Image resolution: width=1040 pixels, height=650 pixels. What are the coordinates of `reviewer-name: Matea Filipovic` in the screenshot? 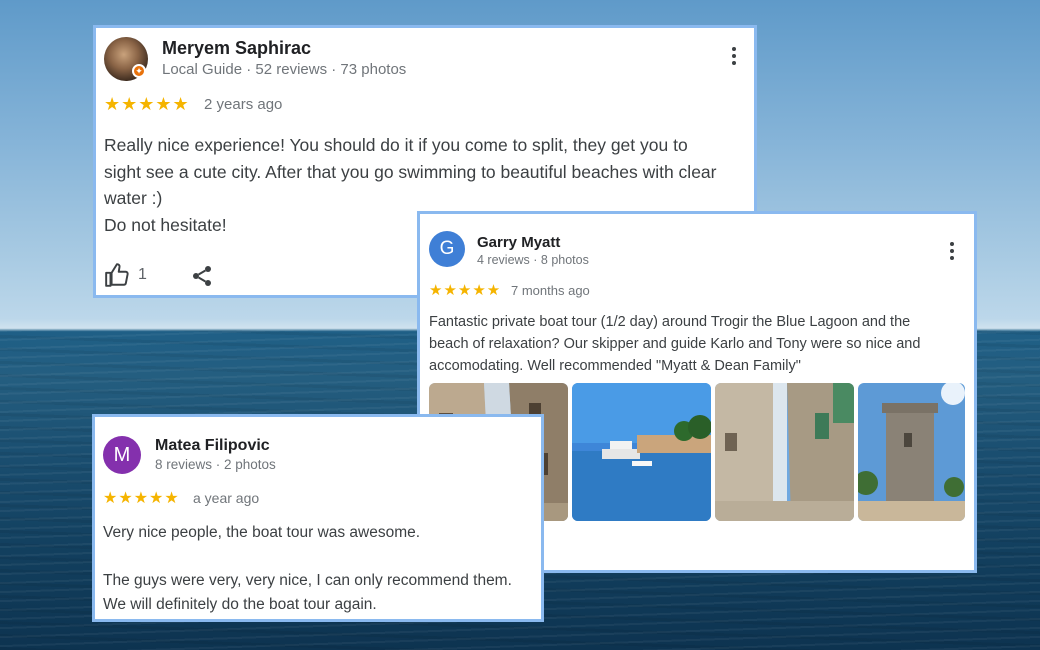 It's located at (212, 446).